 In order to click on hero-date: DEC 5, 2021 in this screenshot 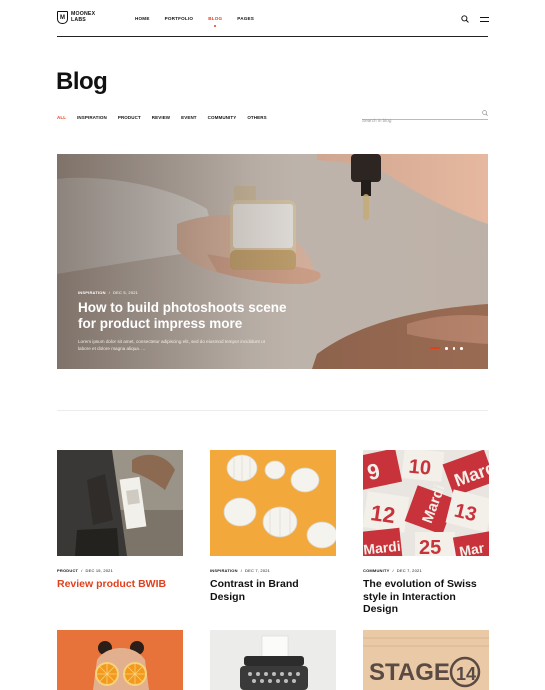, I will do `click(126, 292)`.